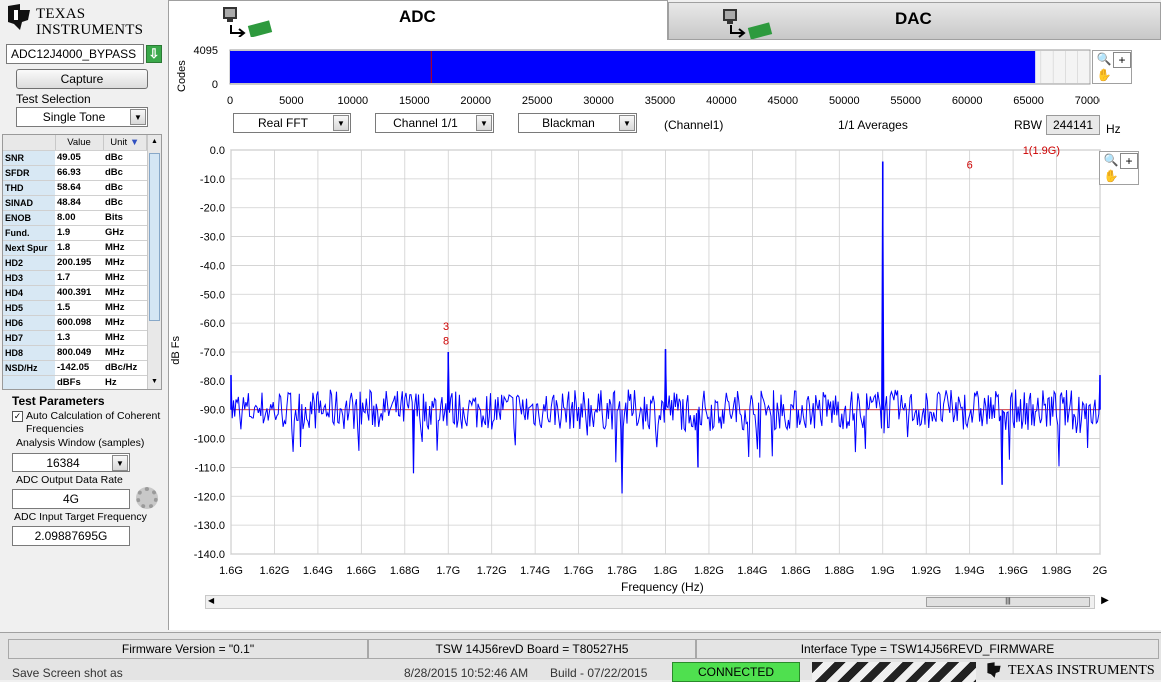  I want to click on metric-value: 400.391, so click(79, 293).